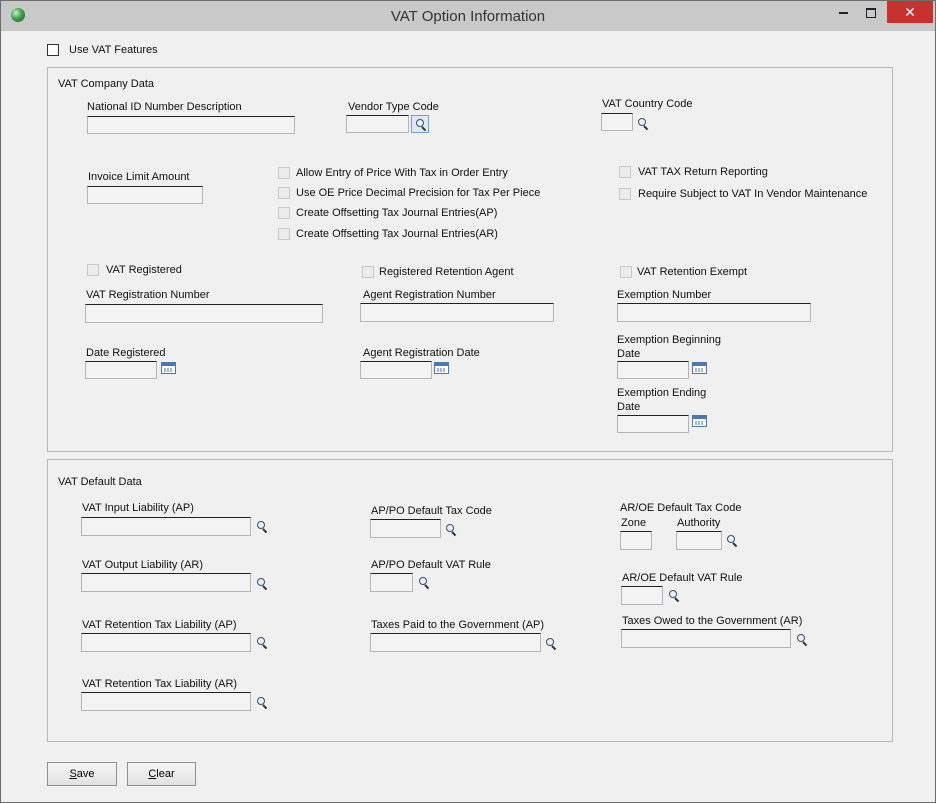 Image resolution: width=936 pixels, height=803 pixels. What do you see at coordinates (674, 595) in the screenshot?
I see `aroe-vat-rule-lookup-icon` at bounding box center [674, 595].